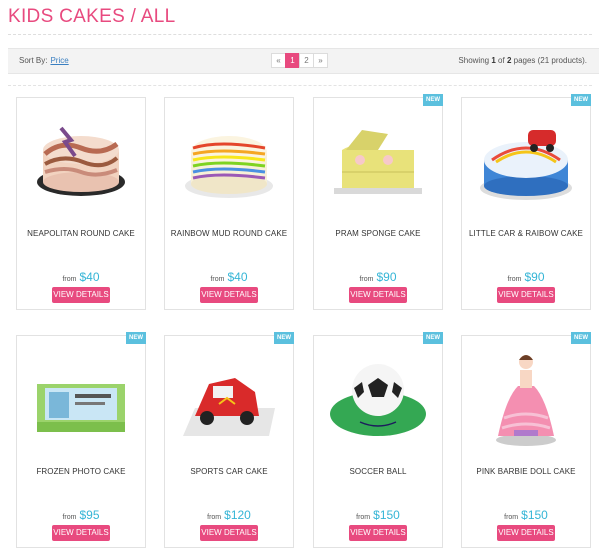 Image resolution: width=600 pixels, height=553 pixels. I want to click on results-summary: Showing 1 of 2 pages (21 products)., so click(522, 60).